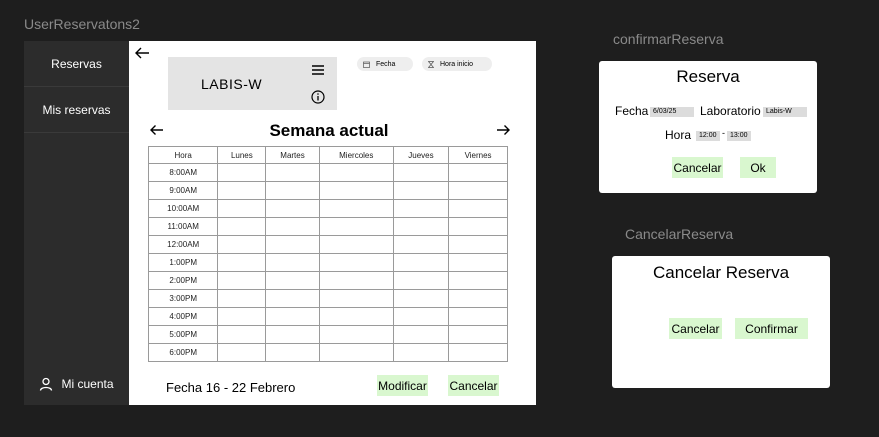  I want to click on table-row: 11:00AM, so click(327, 226).